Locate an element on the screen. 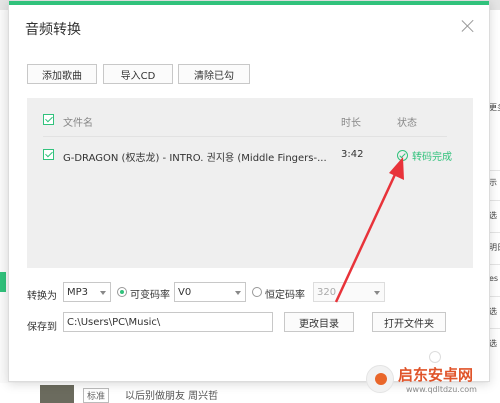  format-select: MP3 is located at coordinates (87, 292).